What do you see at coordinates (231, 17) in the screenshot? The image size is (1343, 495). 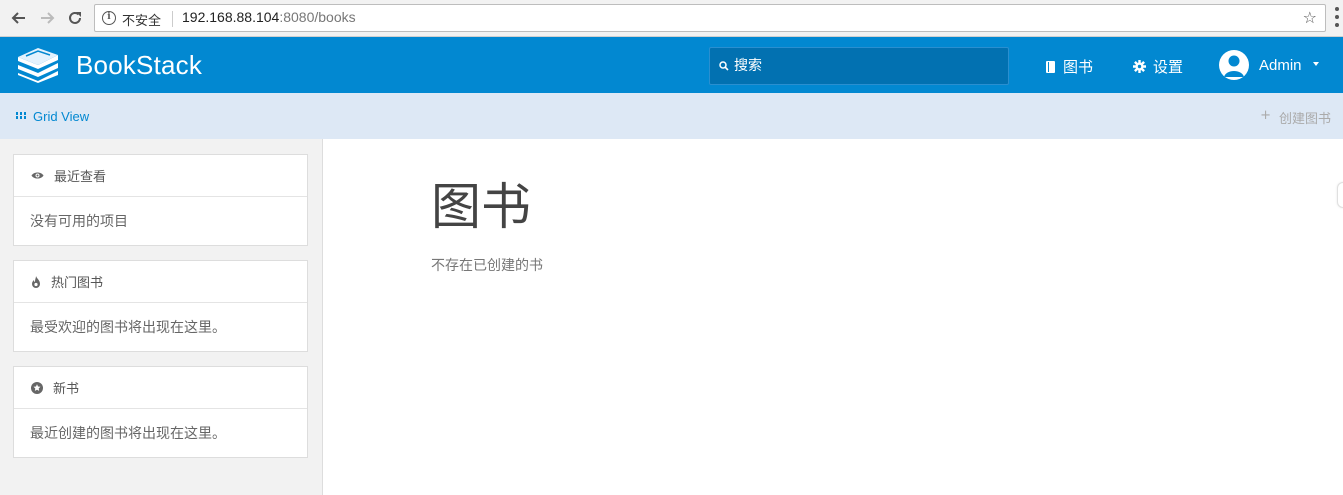 I see `url-host: 192.168.88.104` at bounding box center [231, 17].